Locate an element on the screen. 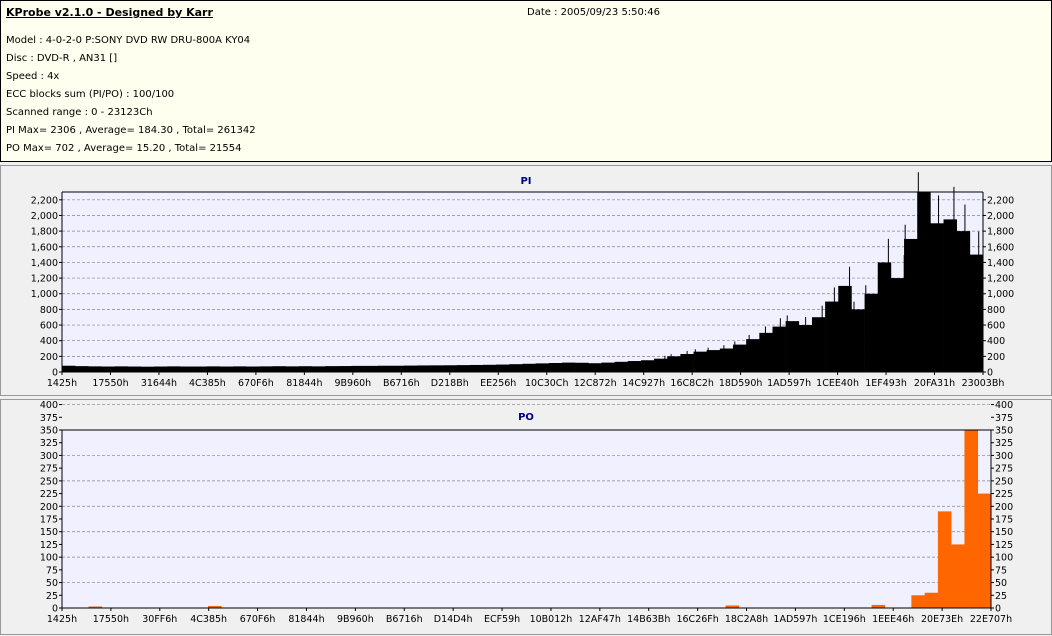  y-tick-label-right: 1,600 is located at coordinates (1000, 247).